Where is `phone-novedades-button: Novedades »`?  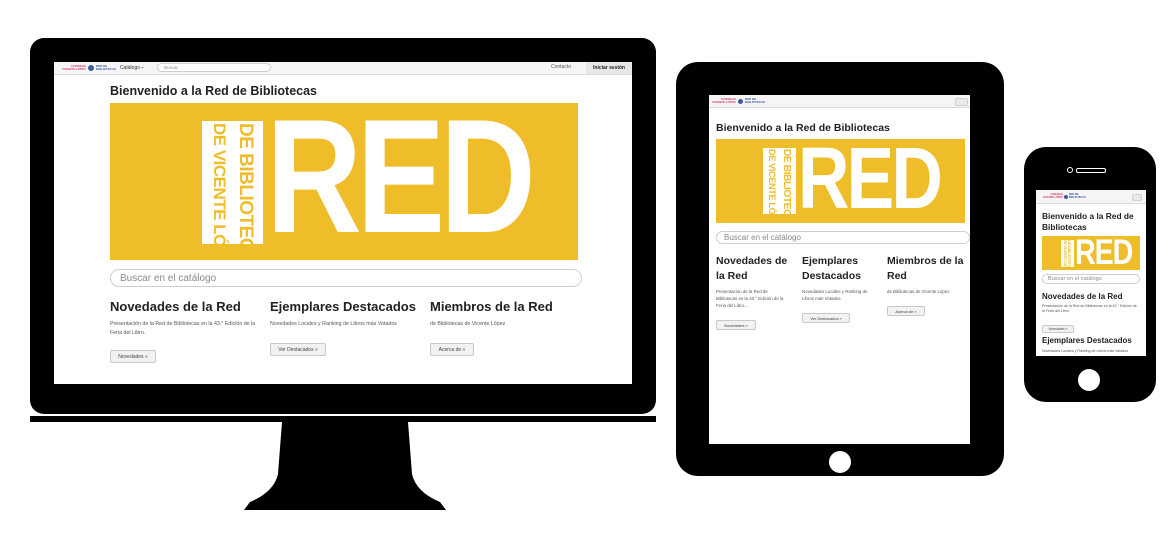 phone-novedades-button: Novedades » is located at coordinates (1058, 329).